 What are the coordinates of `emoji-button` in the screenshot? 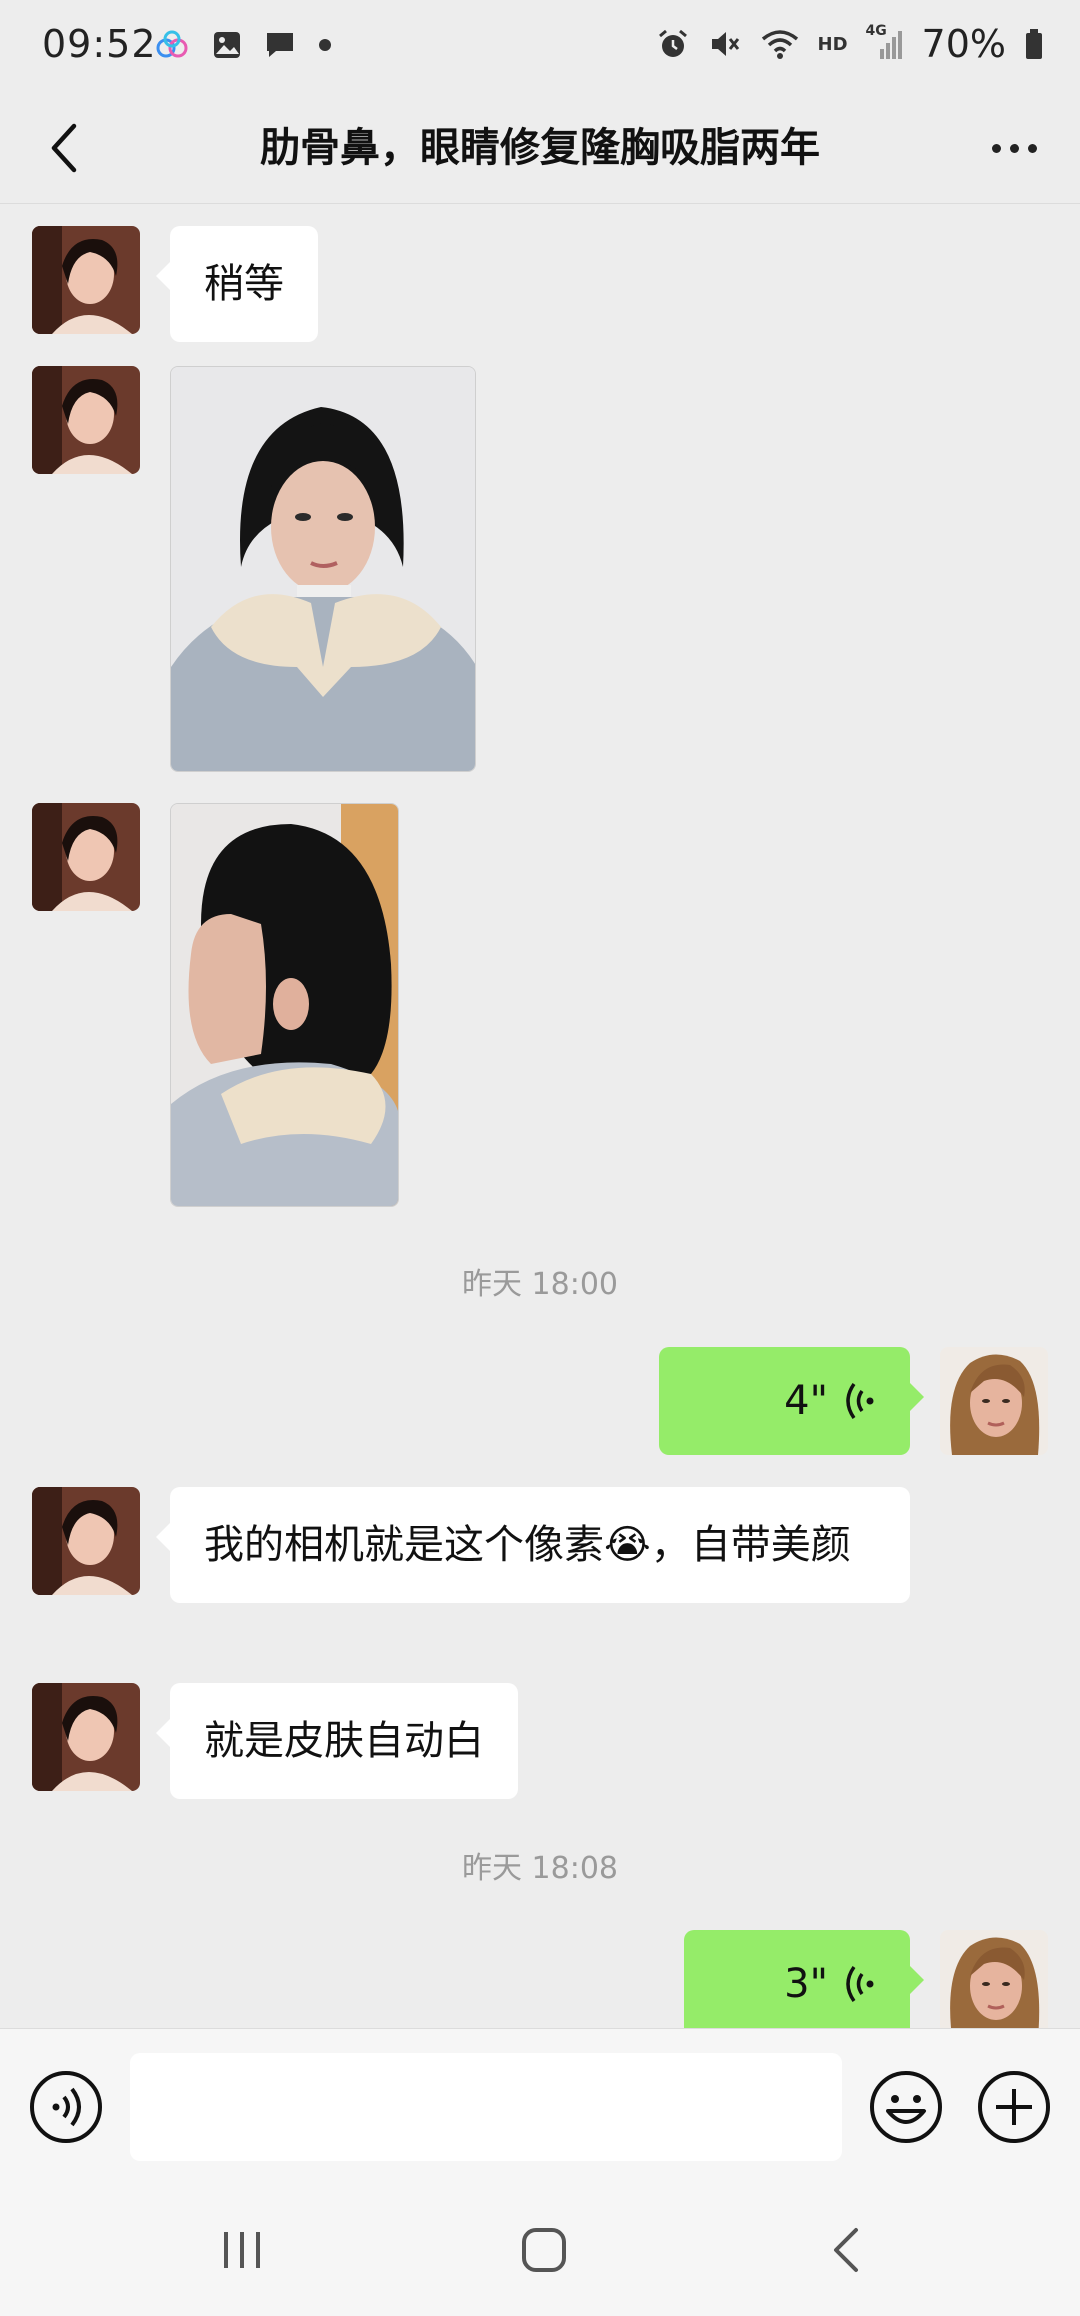 It's located at (906, 2107).